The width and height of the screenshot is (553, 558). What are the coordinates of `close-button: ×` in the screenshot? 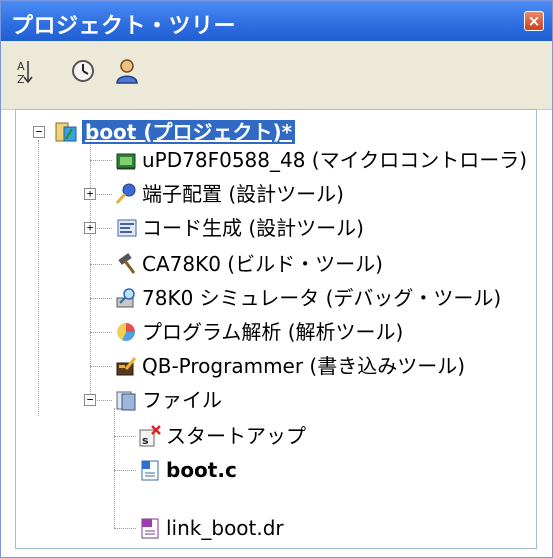 It's located at (534, 21).